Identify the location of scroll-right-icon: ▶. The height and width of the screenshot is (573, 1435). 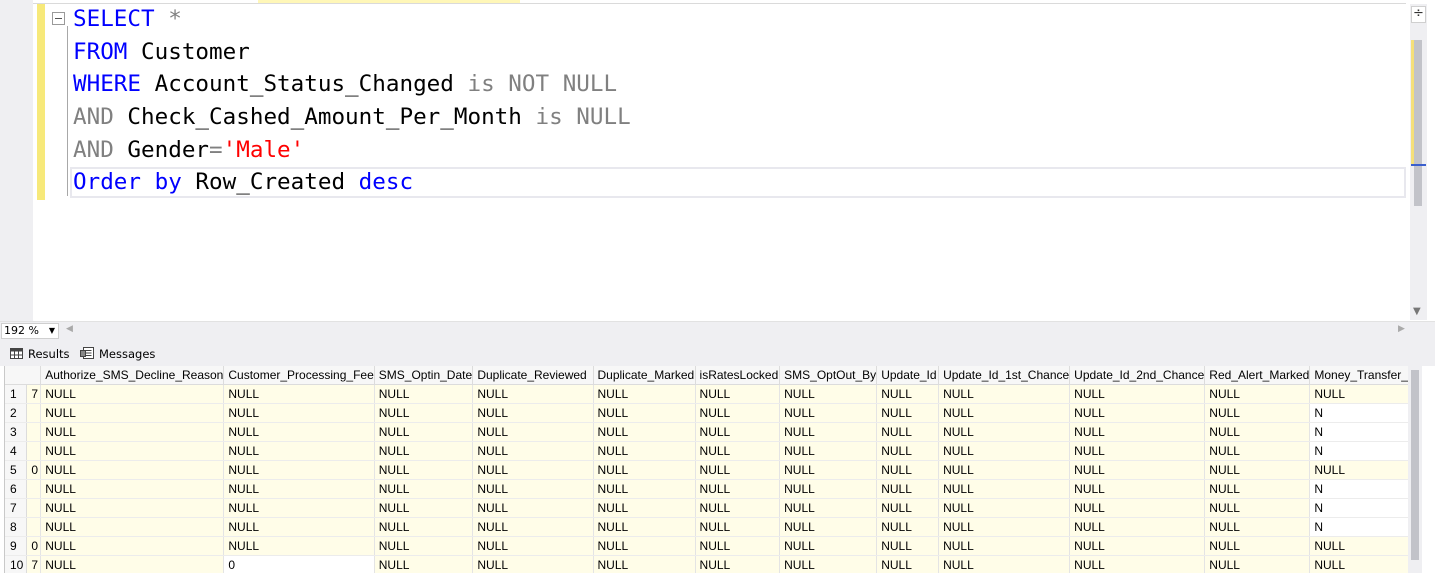
(1401, 329).